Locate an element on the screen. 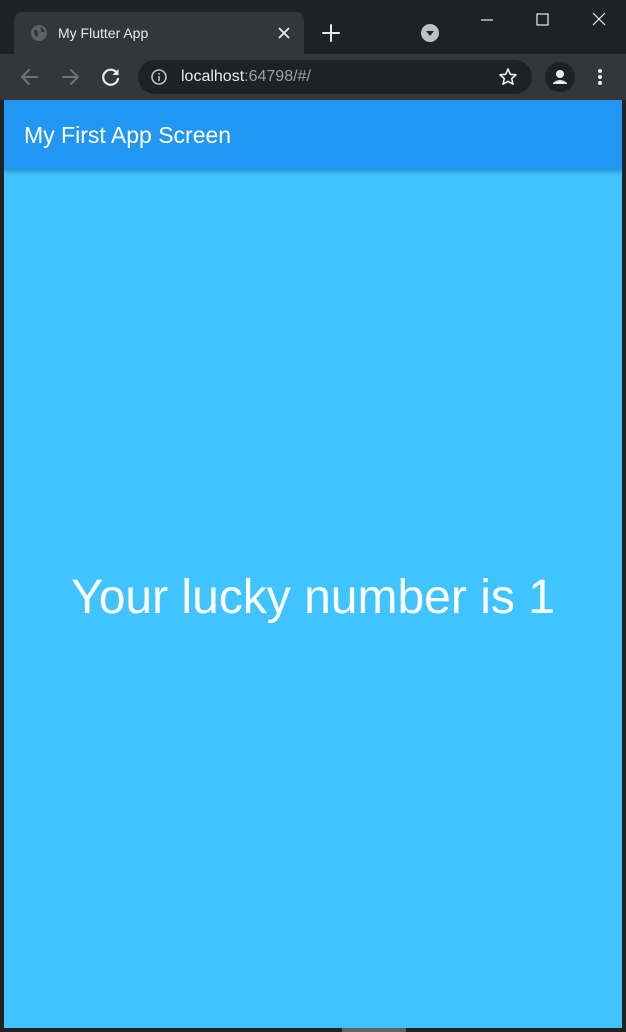  lucky-number-text: Your lucky number is 1 is located at coordinates (313, 597).